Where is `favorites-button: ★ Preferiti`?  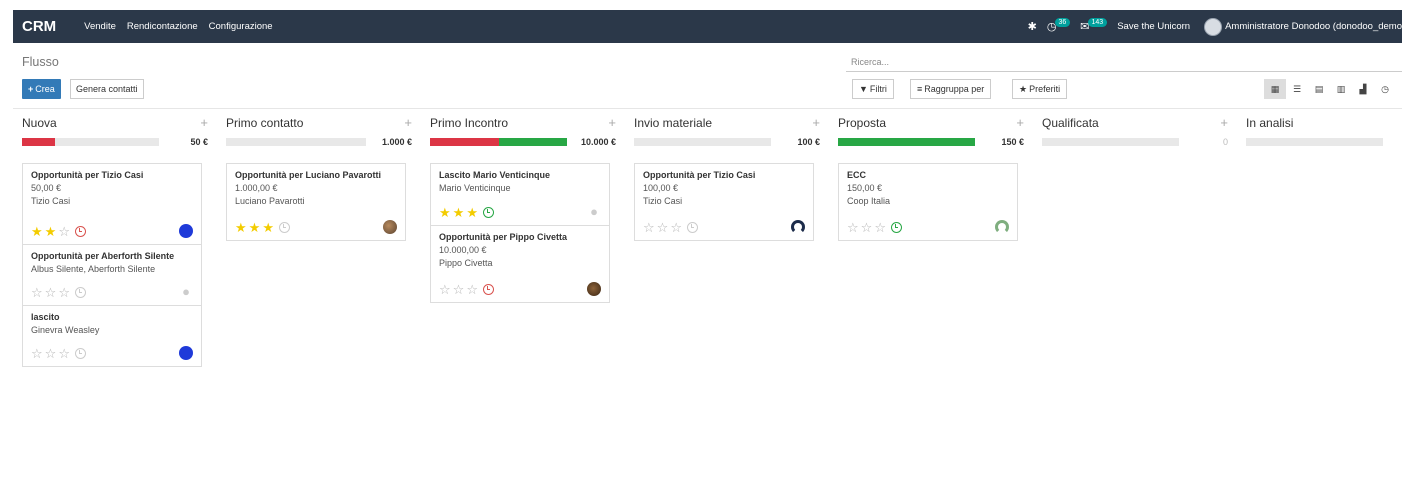 favorites-button: ★ Preferiti is located at coordinates (1040, 89).